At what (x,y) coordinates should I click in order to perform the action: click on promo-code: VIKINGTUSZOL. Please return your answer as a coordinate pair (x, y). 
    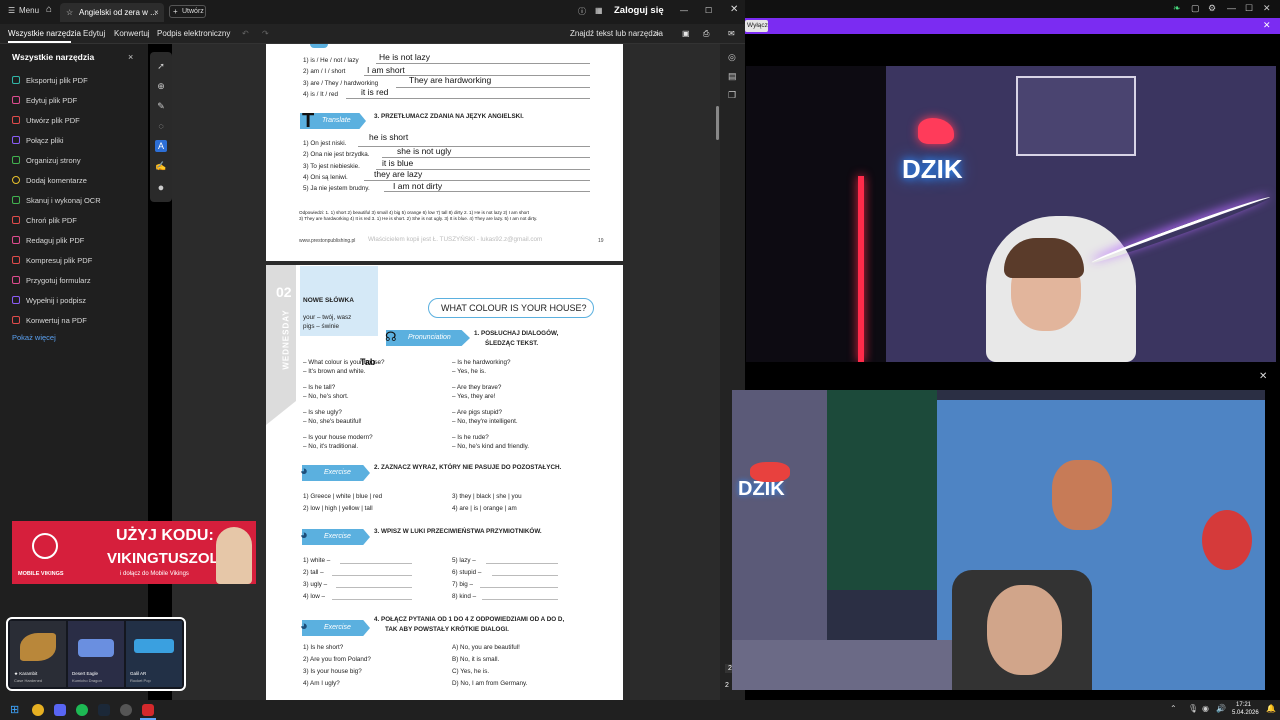
    Looking at the image, I should click on (163, 558).